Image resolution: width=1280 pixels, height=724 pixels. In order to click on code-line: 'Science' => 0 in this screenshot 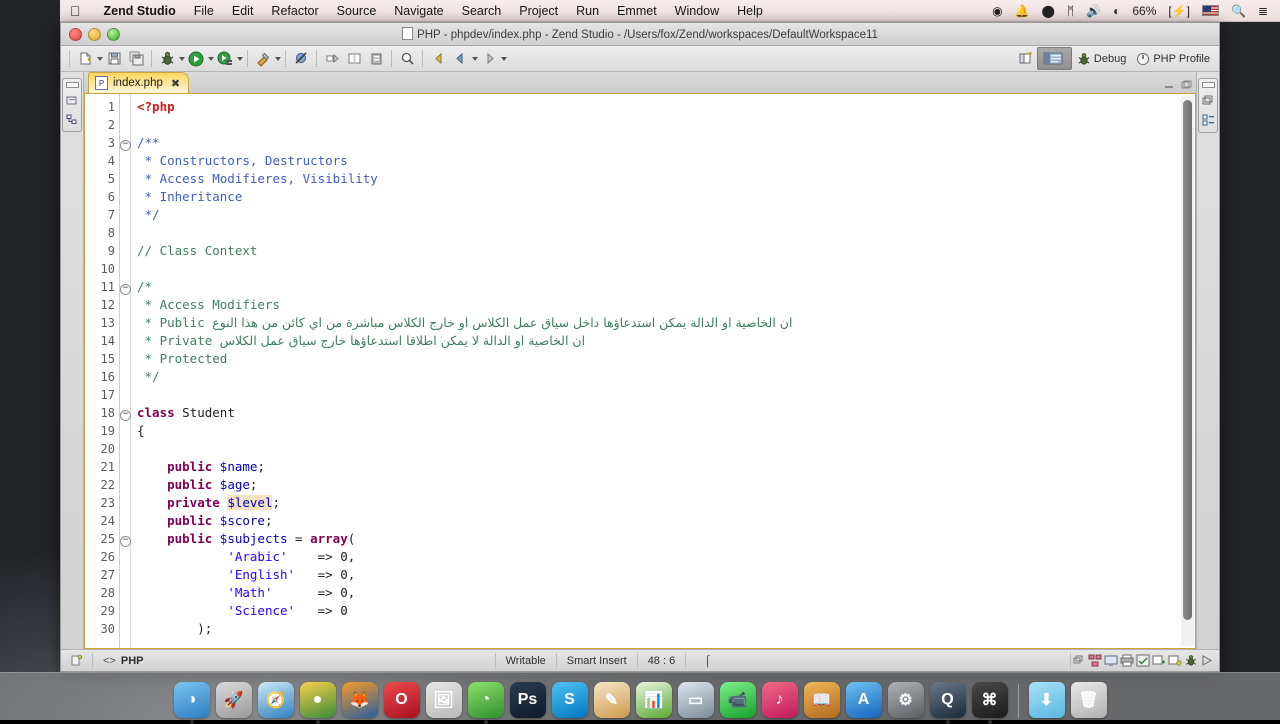, I will do `click(663, 611)`.